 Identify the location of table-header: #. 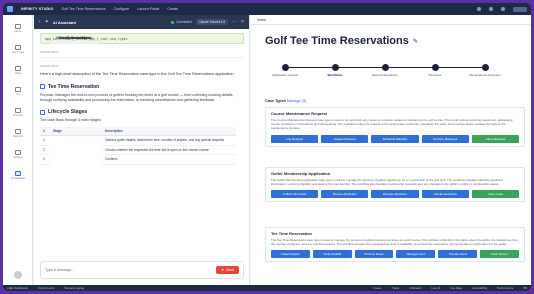
(45, 132).